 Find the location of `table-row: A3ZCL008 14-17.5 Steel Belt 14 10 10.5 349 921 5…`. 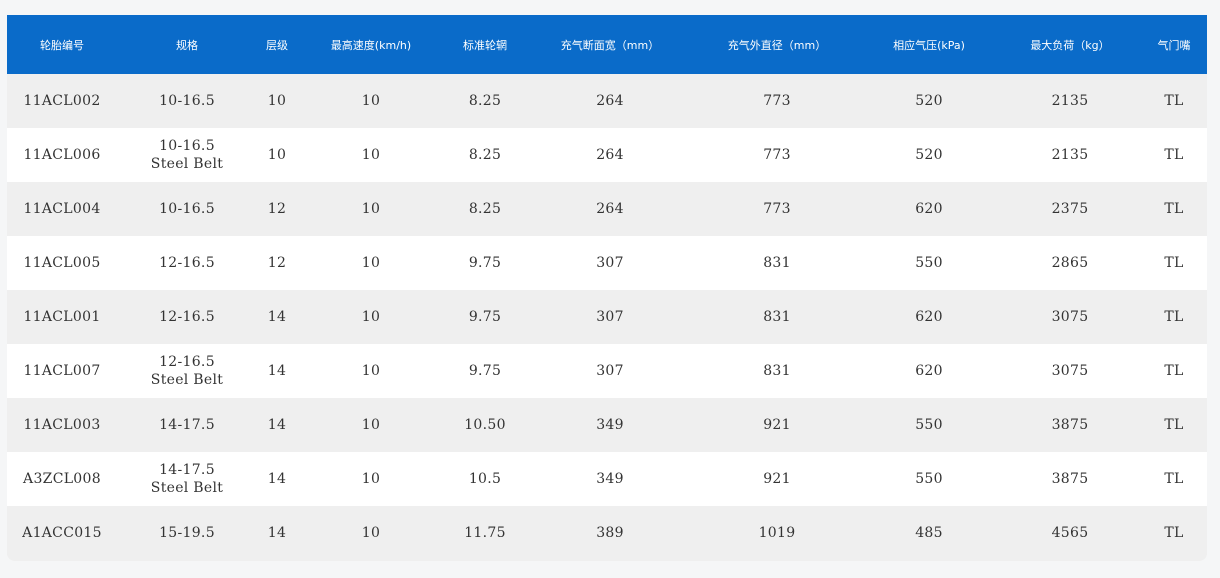

table-row: A3ZCL008 14-17.5 Steel Belt 14 10 10.5 349 921 5… is located at coordinates (607, 479).